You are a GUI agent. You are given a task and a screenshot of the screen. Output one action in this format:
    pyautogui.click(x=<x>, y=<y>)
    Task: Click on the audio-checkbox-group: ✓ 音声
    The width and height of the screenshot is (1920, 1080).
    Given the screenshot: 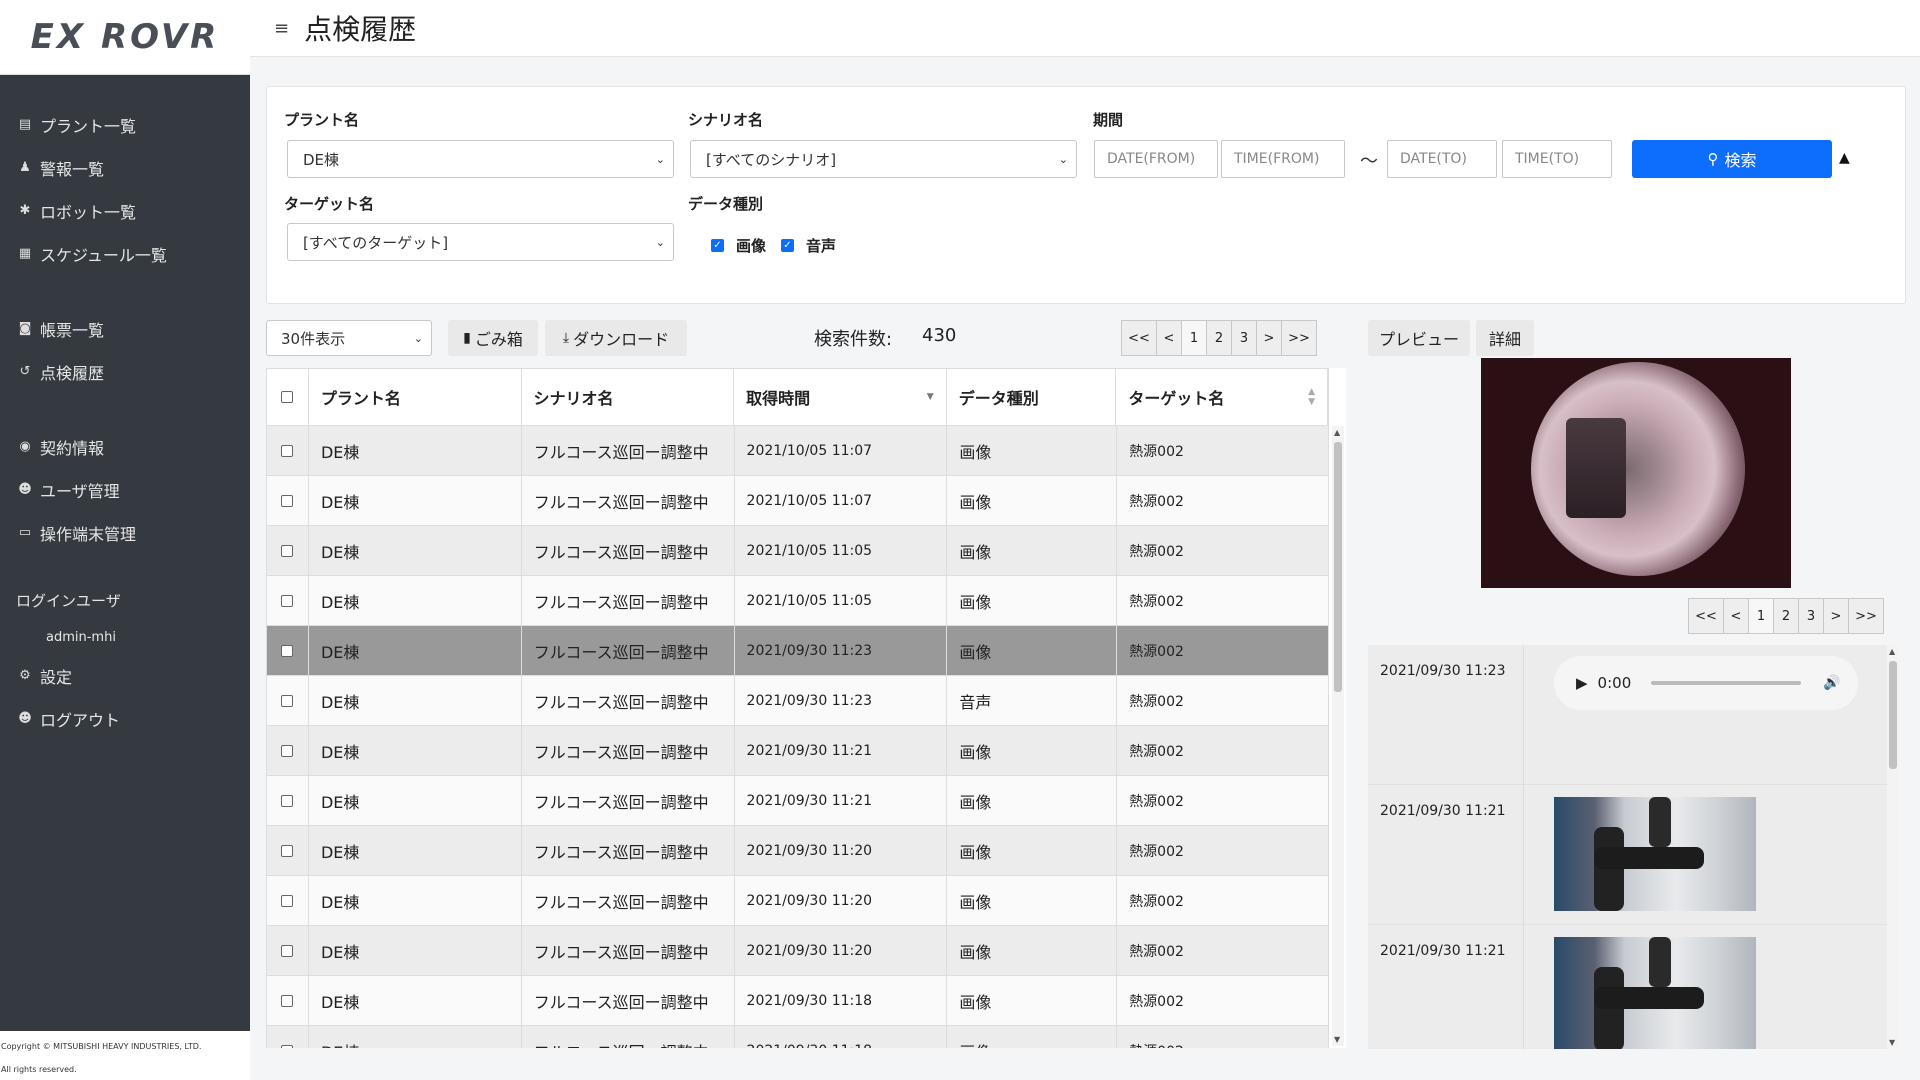 What is the action you would take?
    pyautogui.click(x=808, y=245)
    